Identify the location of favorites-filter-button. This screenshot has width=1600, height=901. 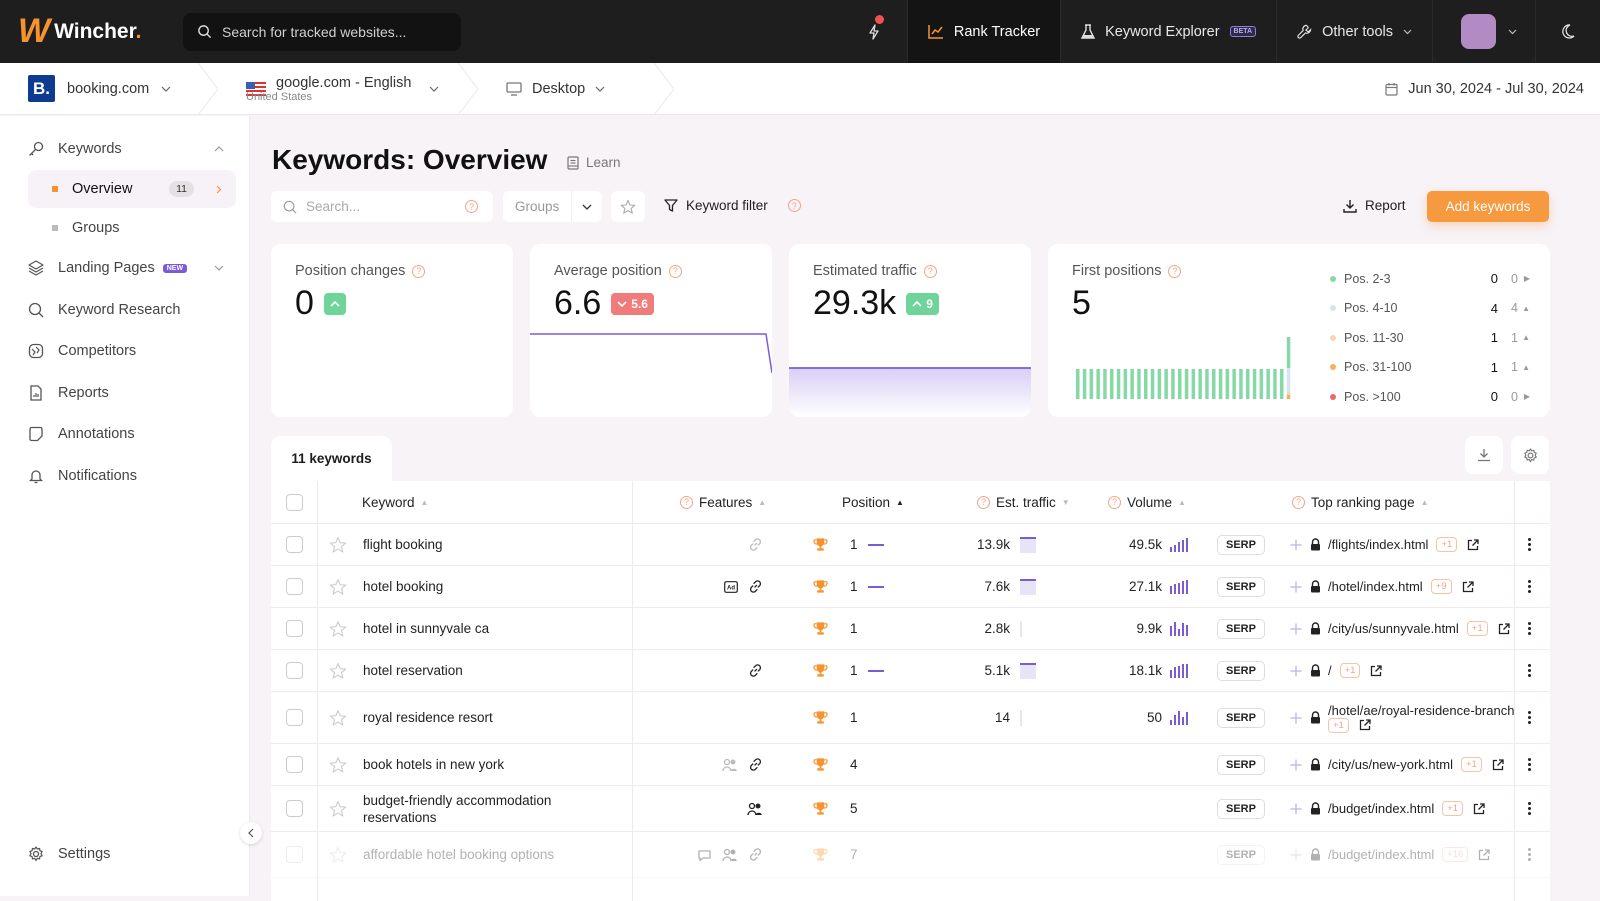
(628, 206).